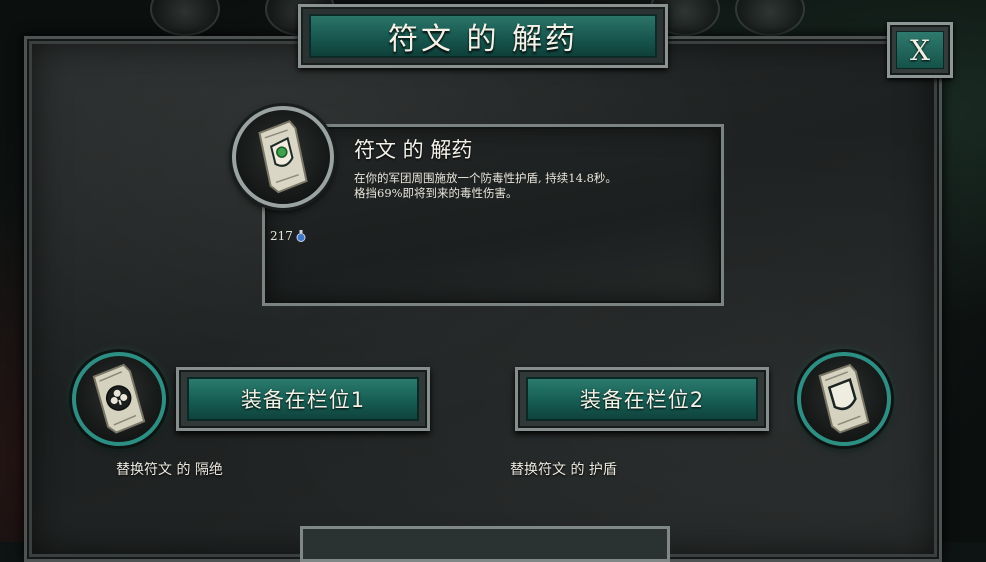 This screenshot has height=562, width=986. What do you see at coordinates (281, 236) in the screenshot?
I see `cost-value: 217` at bounding box center [281, 236].